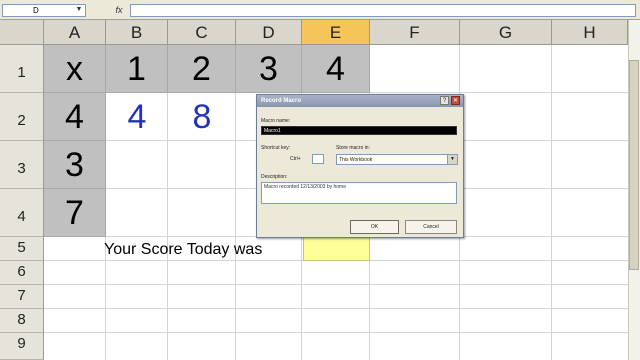 This screenshot has width=640, height=360. I want to click on row-header-3: 3, so click(22, 165).